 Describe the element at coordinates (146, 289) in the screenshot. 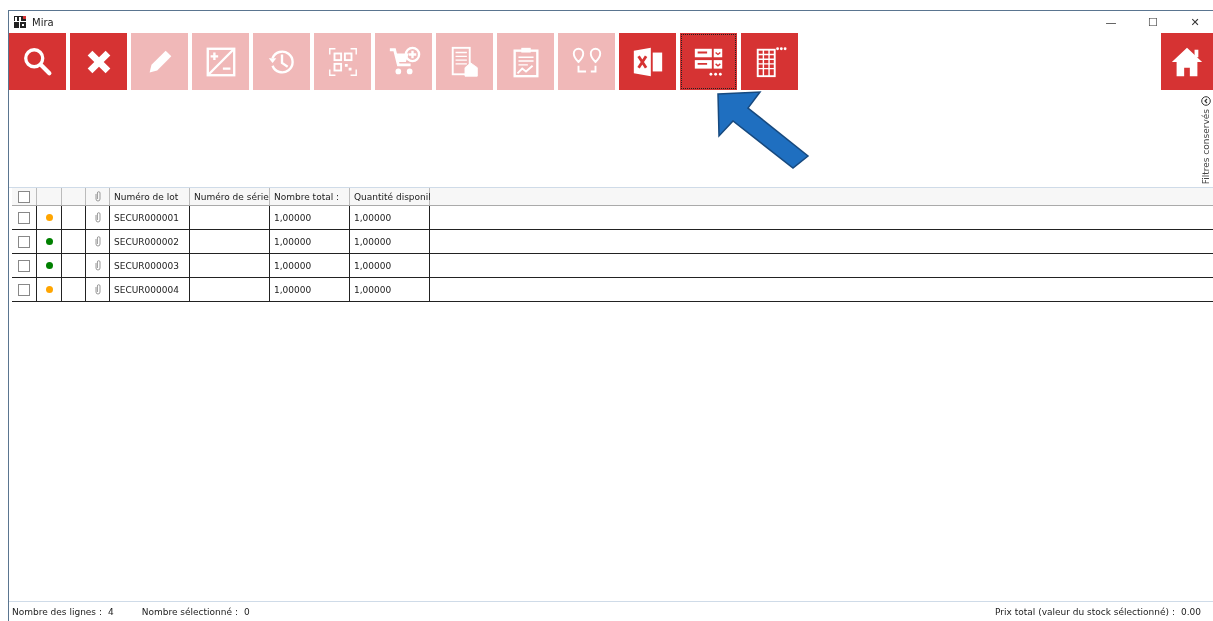

I see `table-cell: SECUR000004` at that location.